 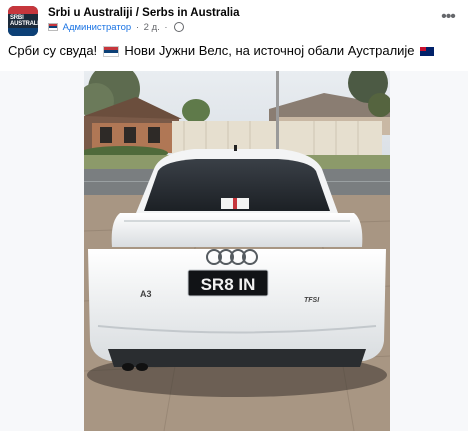 I want to click on post-meta: Администратор · 2 д. ·, so click(x=116, y=29).